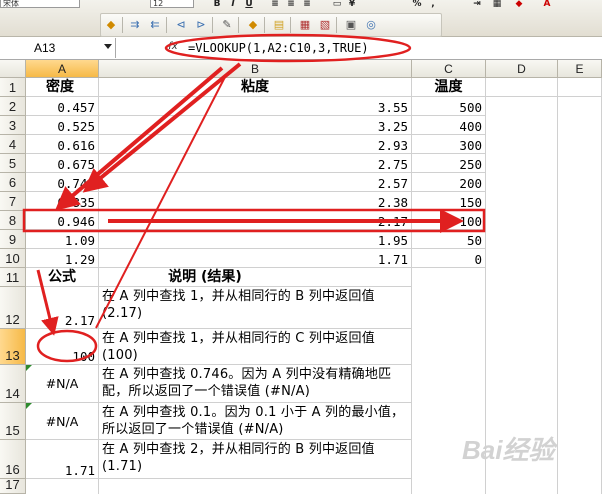 The image size is (602, 494). Describe the element at coordinates (13, 459) in the screenshot. I see `row-header: 16` at that location.